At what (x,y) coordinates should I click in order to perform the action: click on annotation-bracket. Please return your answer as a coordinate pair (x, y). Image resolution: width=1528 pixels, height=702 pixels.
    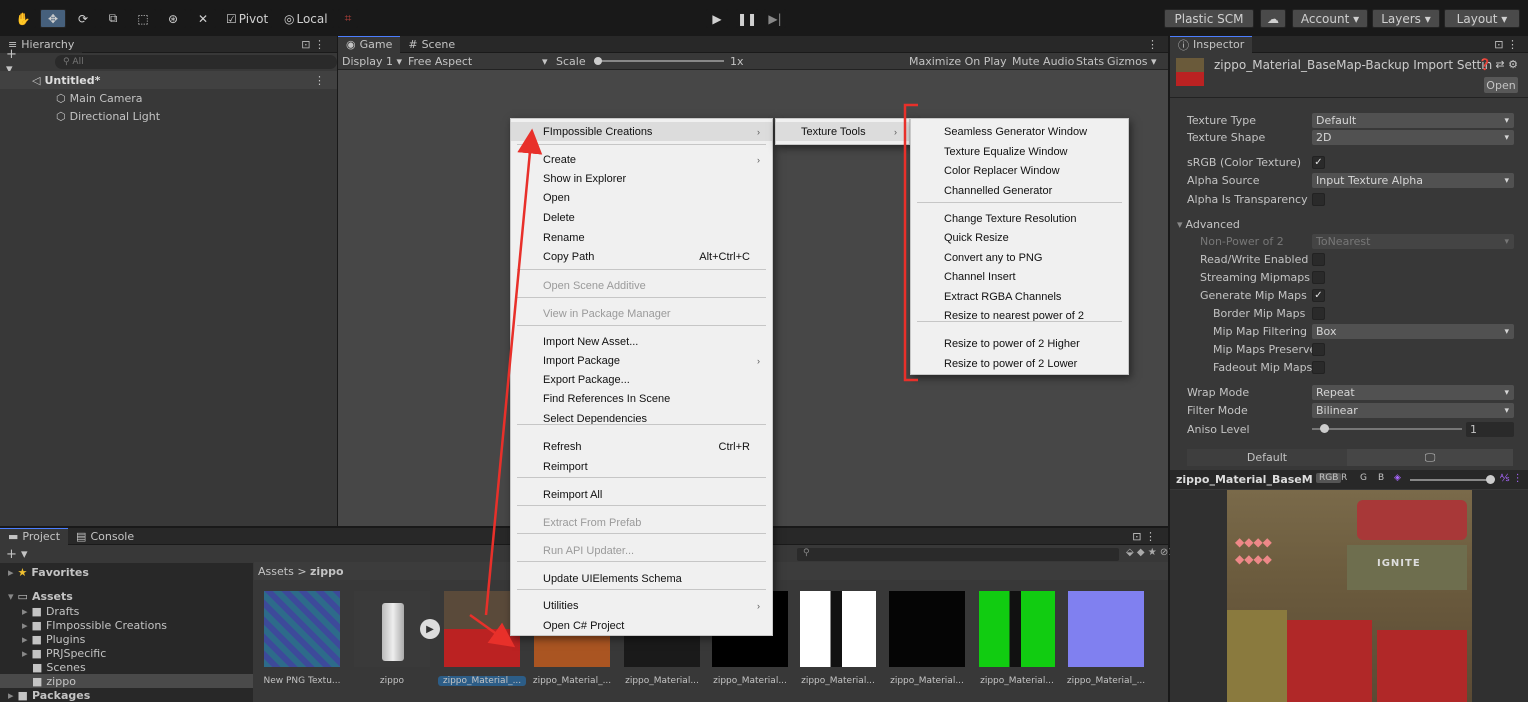
    Looking at the image, I should click on (910, 242).